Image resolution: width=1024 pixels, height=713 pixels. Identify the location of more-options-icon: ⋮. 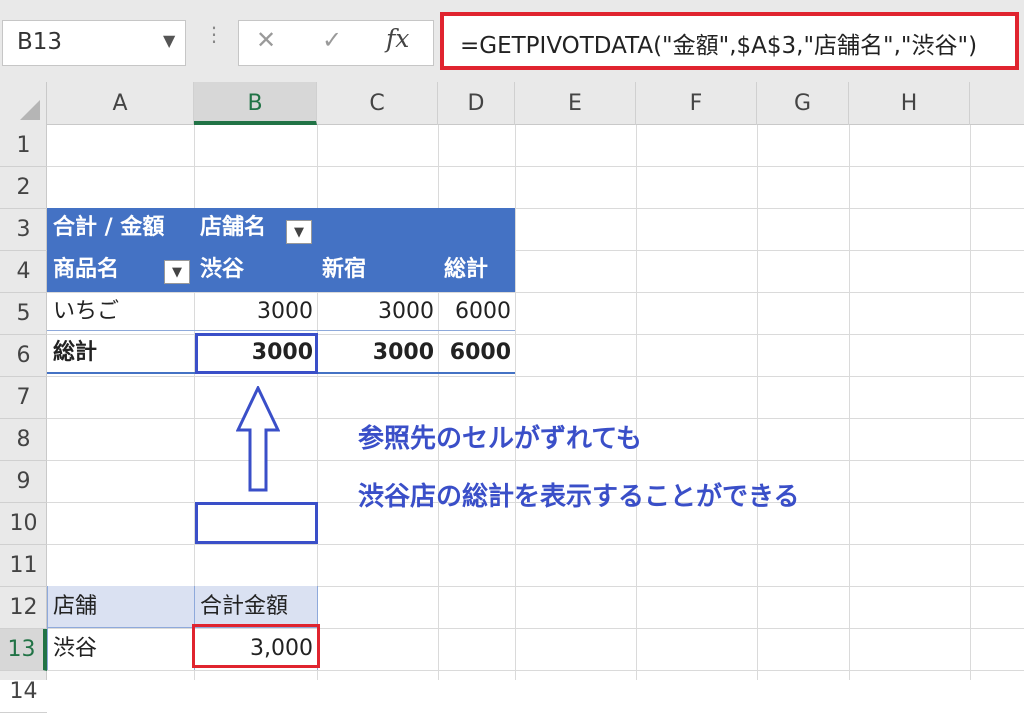
(214, 34).